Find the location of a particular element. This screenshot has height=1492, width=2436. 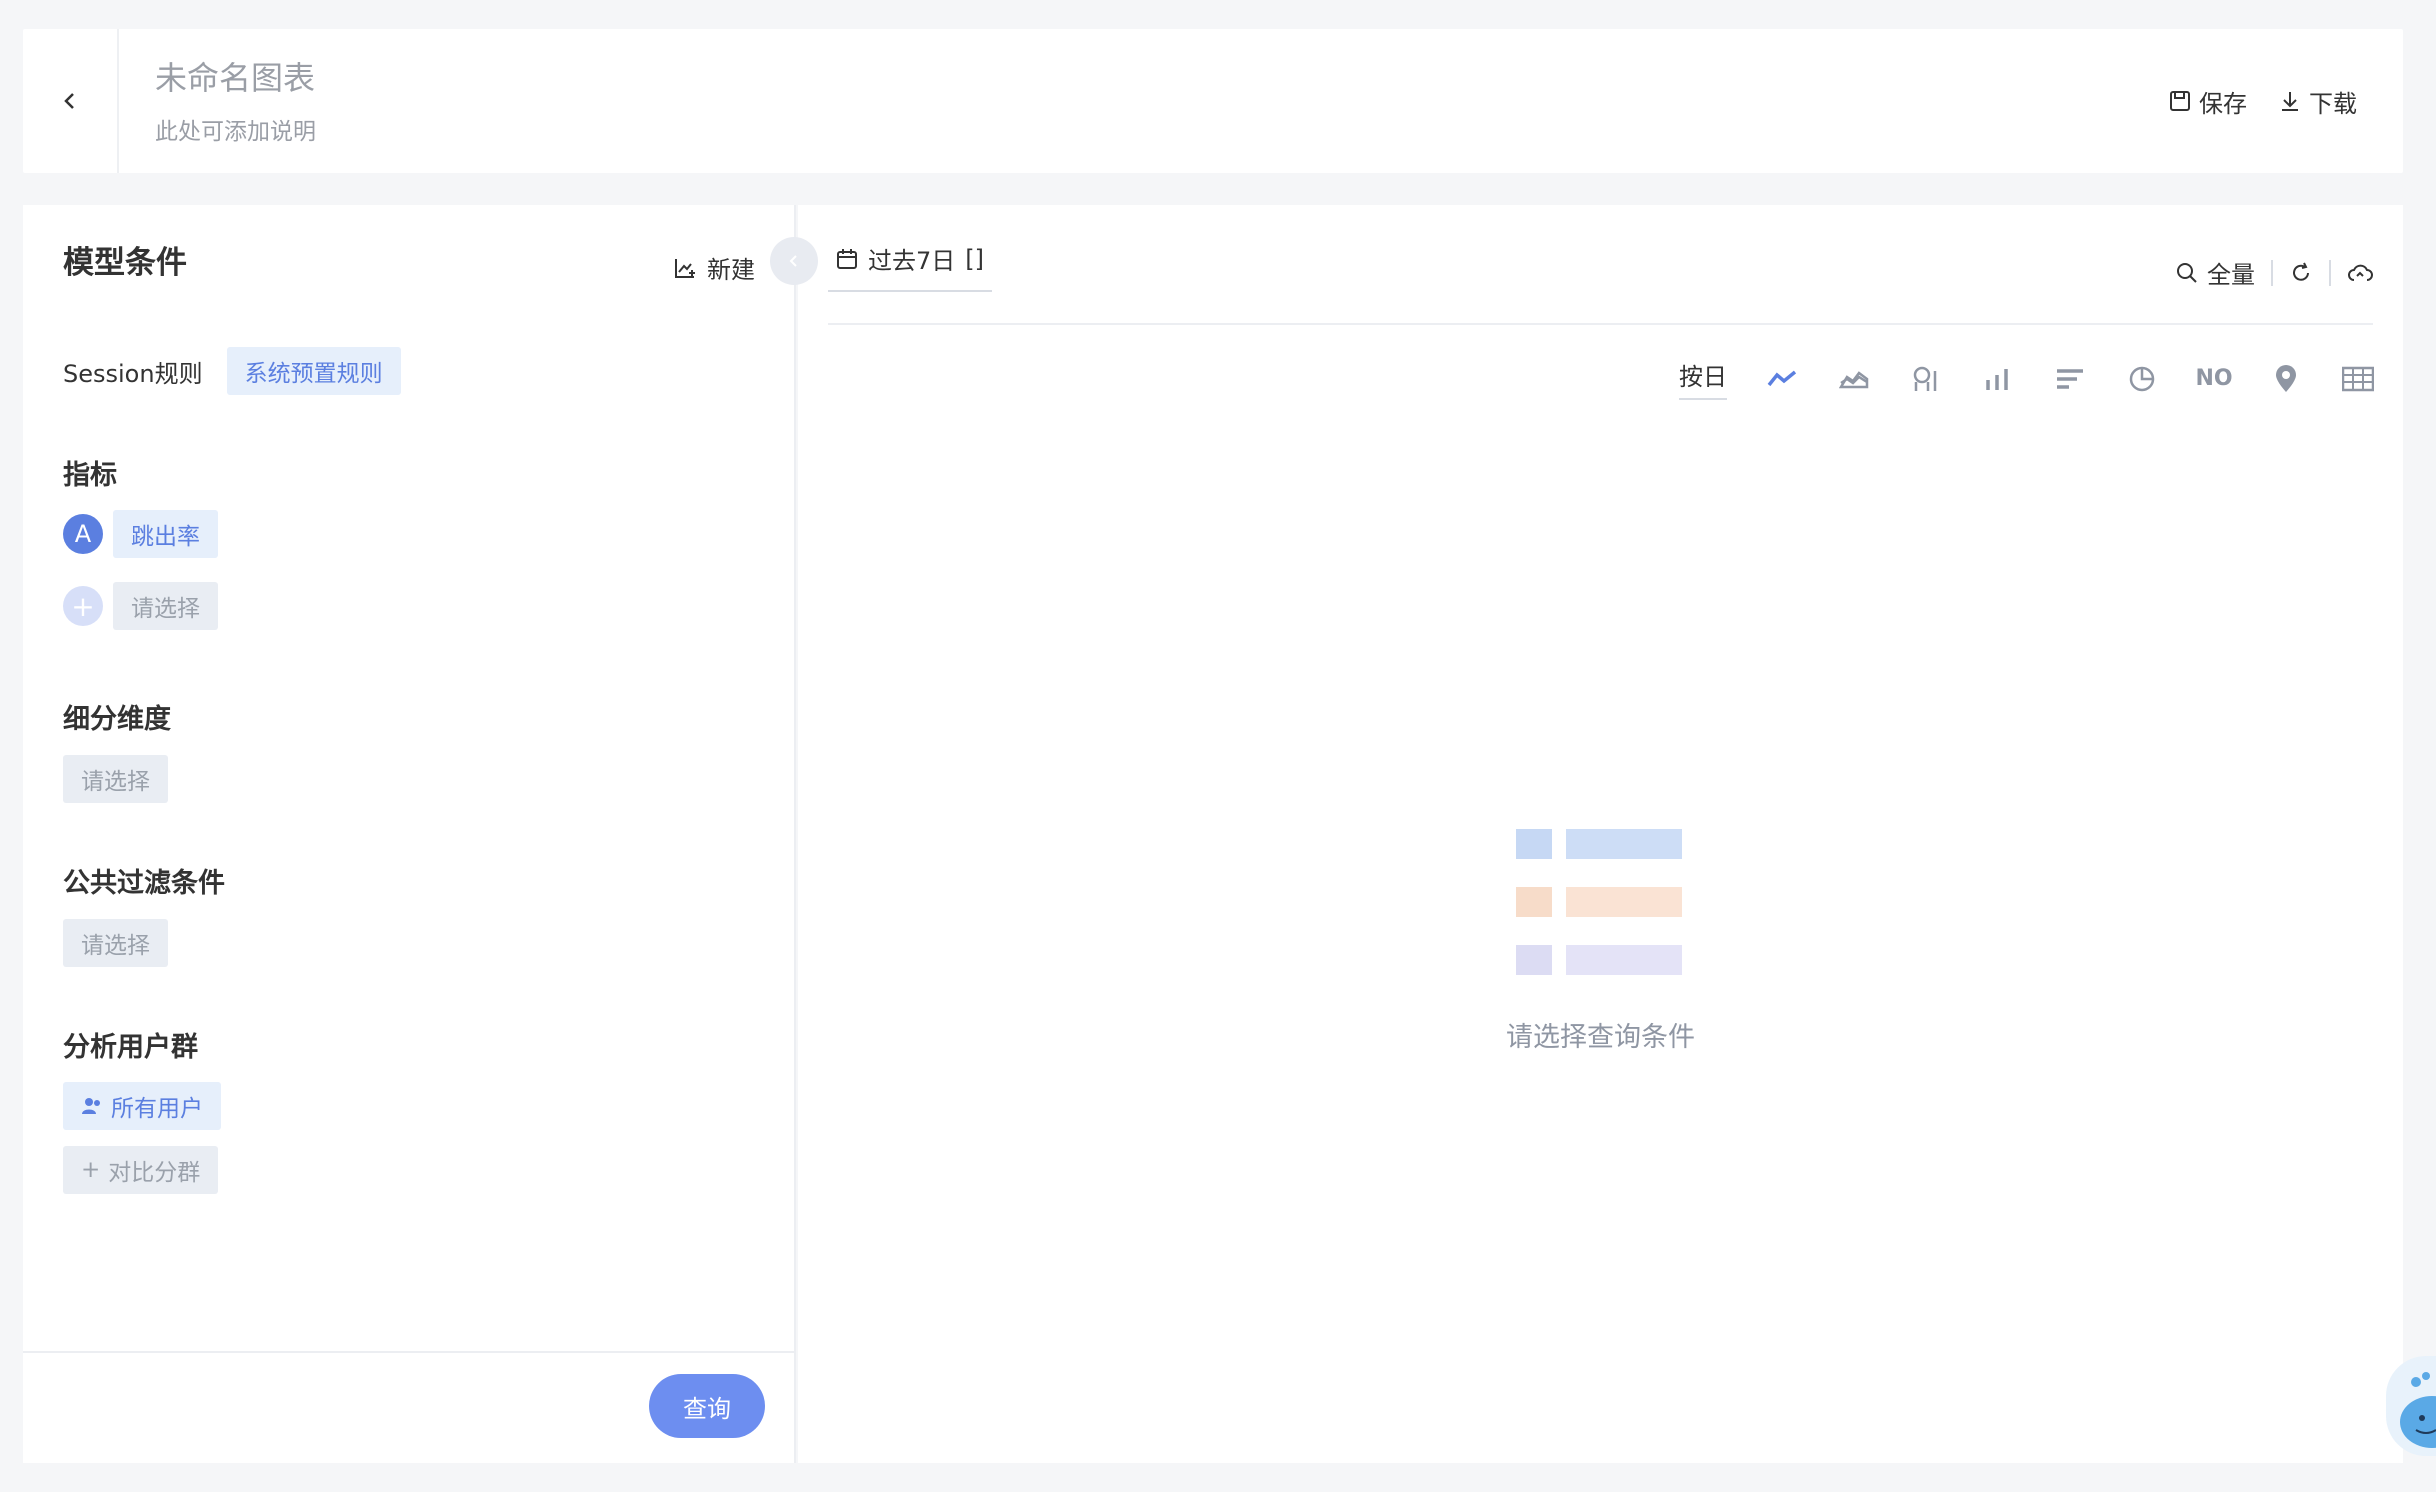

collapse-panel-button is located at coordinates (794, 261).